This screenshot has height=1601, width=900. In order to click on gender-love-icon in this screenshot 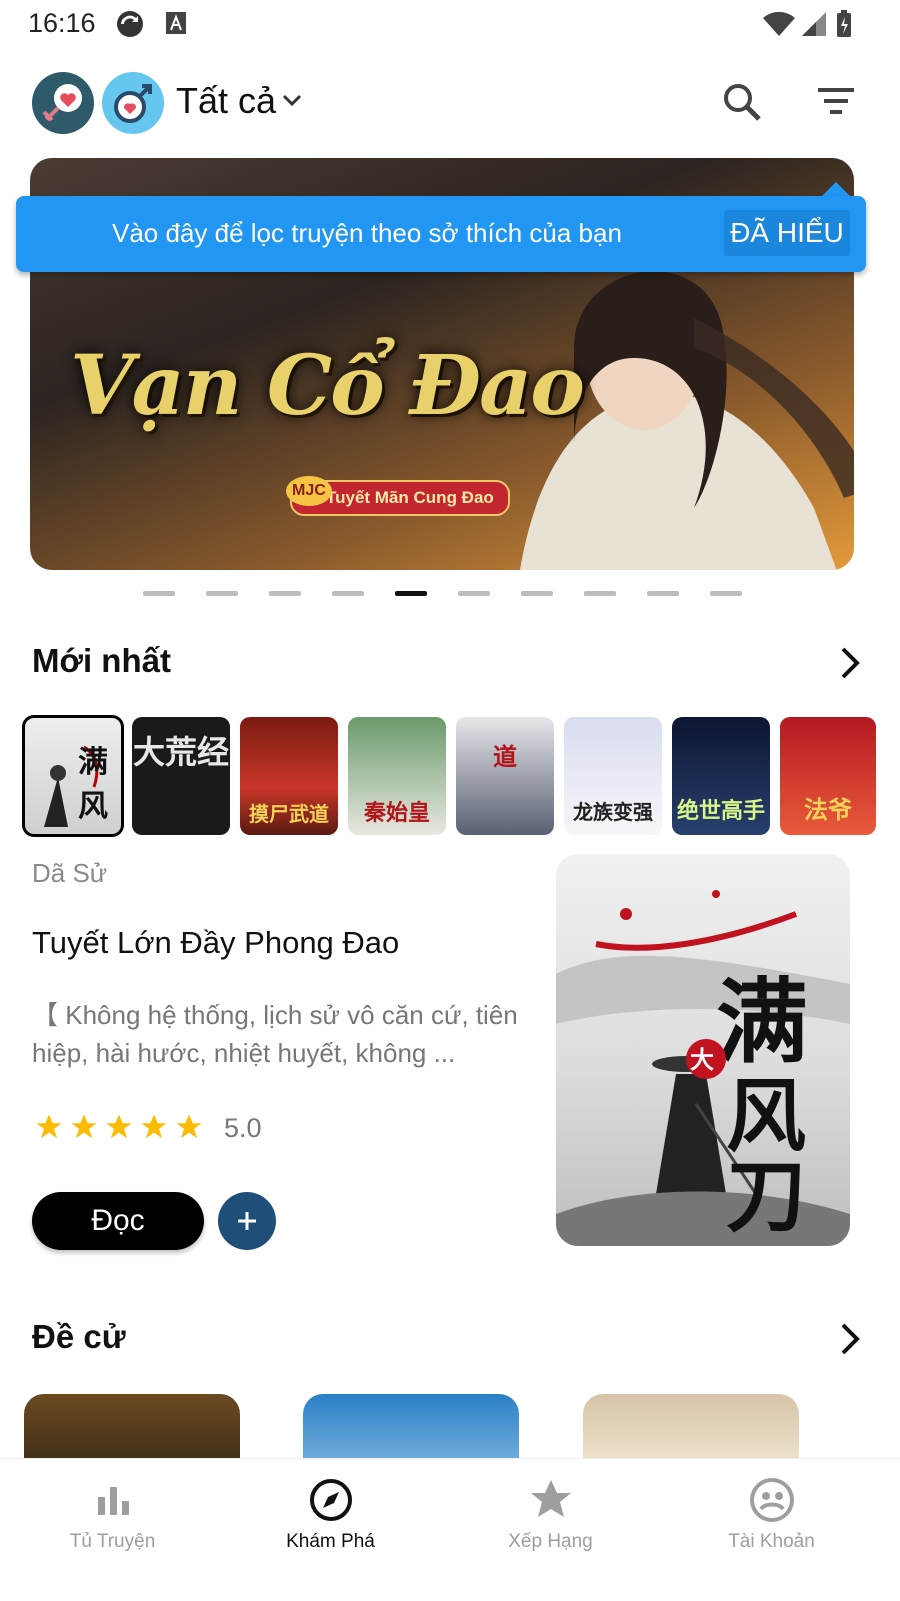, I will do `click(62, 103)`.